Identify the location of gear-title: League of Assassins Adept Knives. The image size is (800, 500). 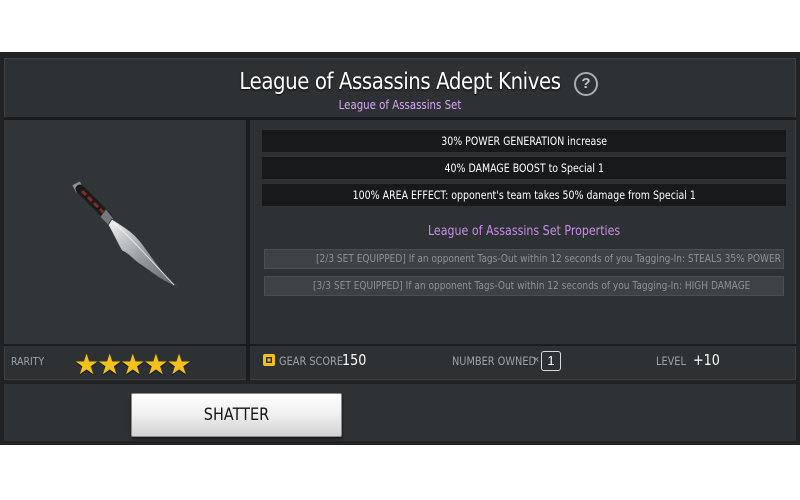
(400, 82).